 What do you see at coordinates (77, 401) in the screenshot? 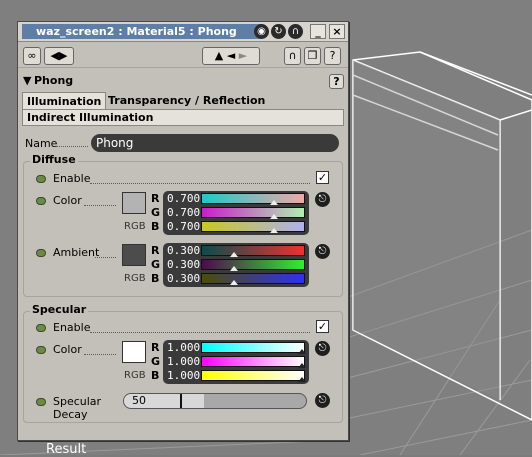
I see `specular-decay-label-line1: Specular` at bounding box center [77, 401].